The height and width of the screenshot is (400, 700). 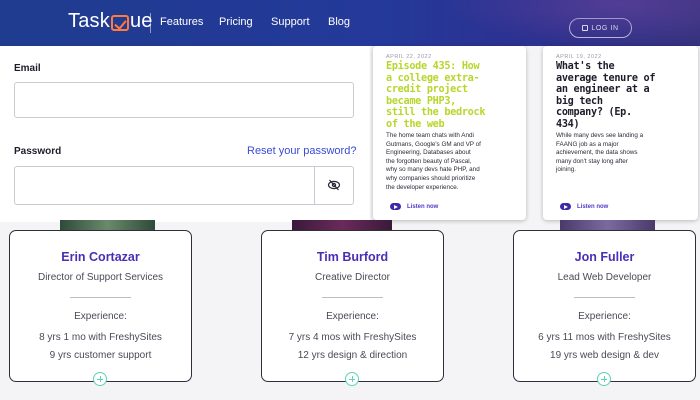 I want to click on team-member-role: Creative Director, so click(x=352, y=277).